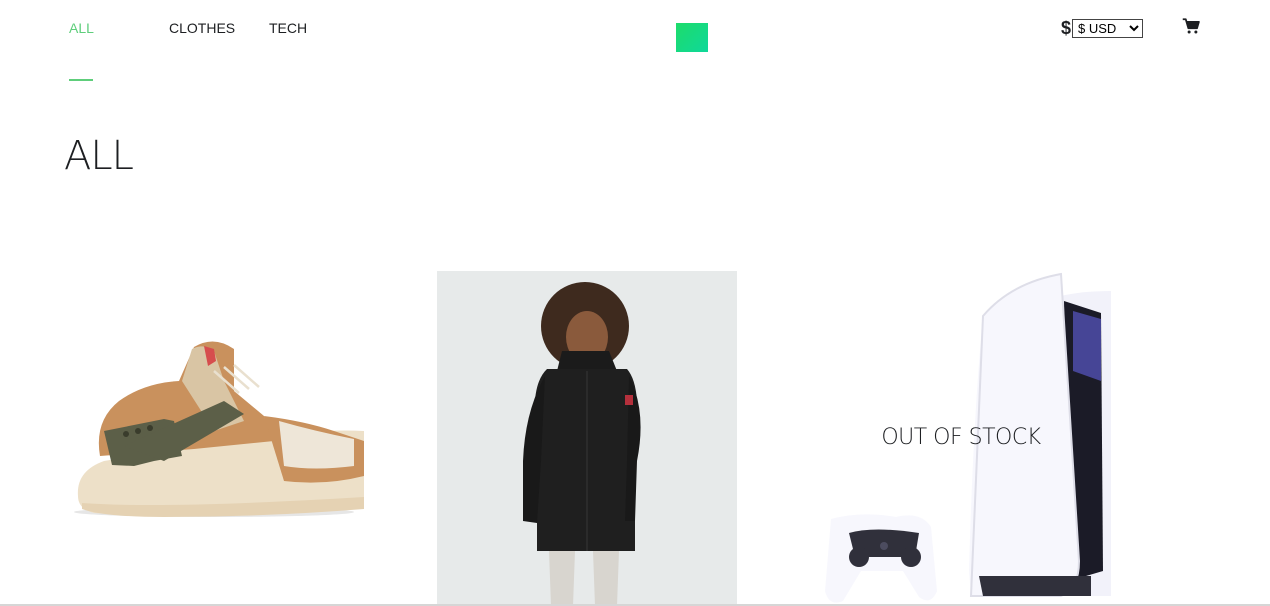 The height and width of the screenshot is (606, 1270). I want to click on currency-symbol: $, so click(1066, 28).